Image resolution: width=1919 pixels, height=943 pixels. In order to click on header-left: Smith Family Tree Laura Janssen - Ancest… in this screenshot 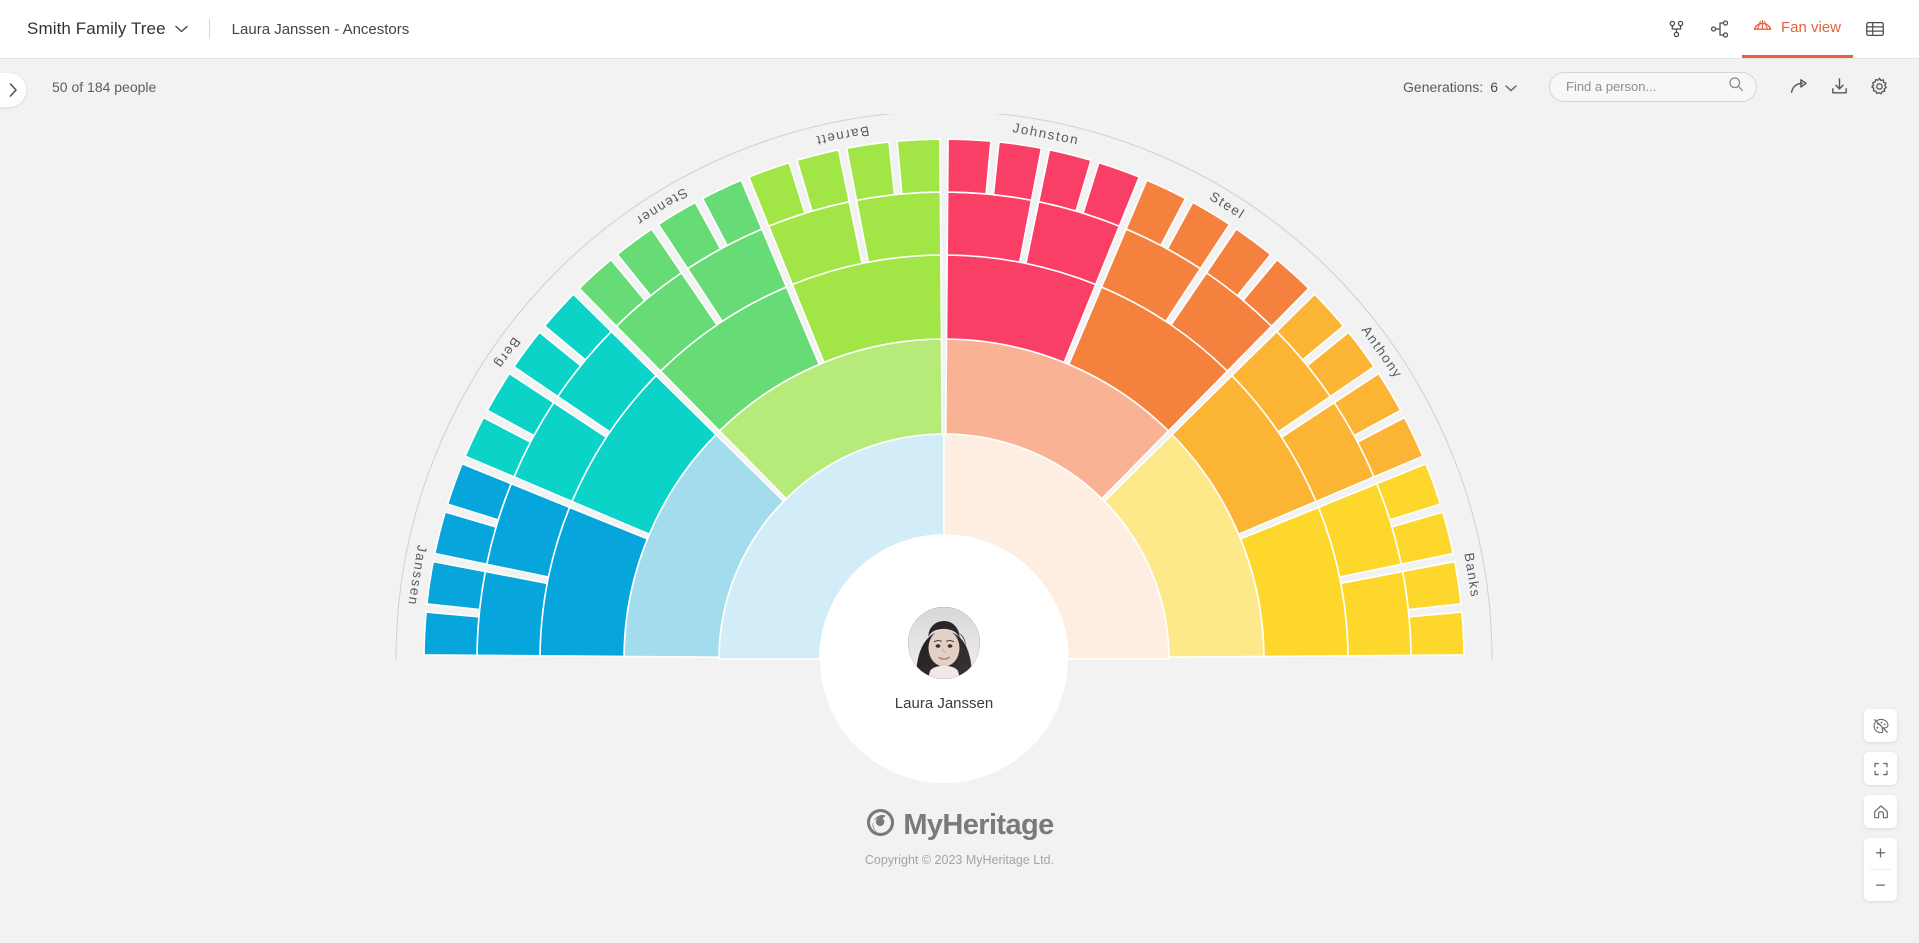, I will do `click(204, 29)`.